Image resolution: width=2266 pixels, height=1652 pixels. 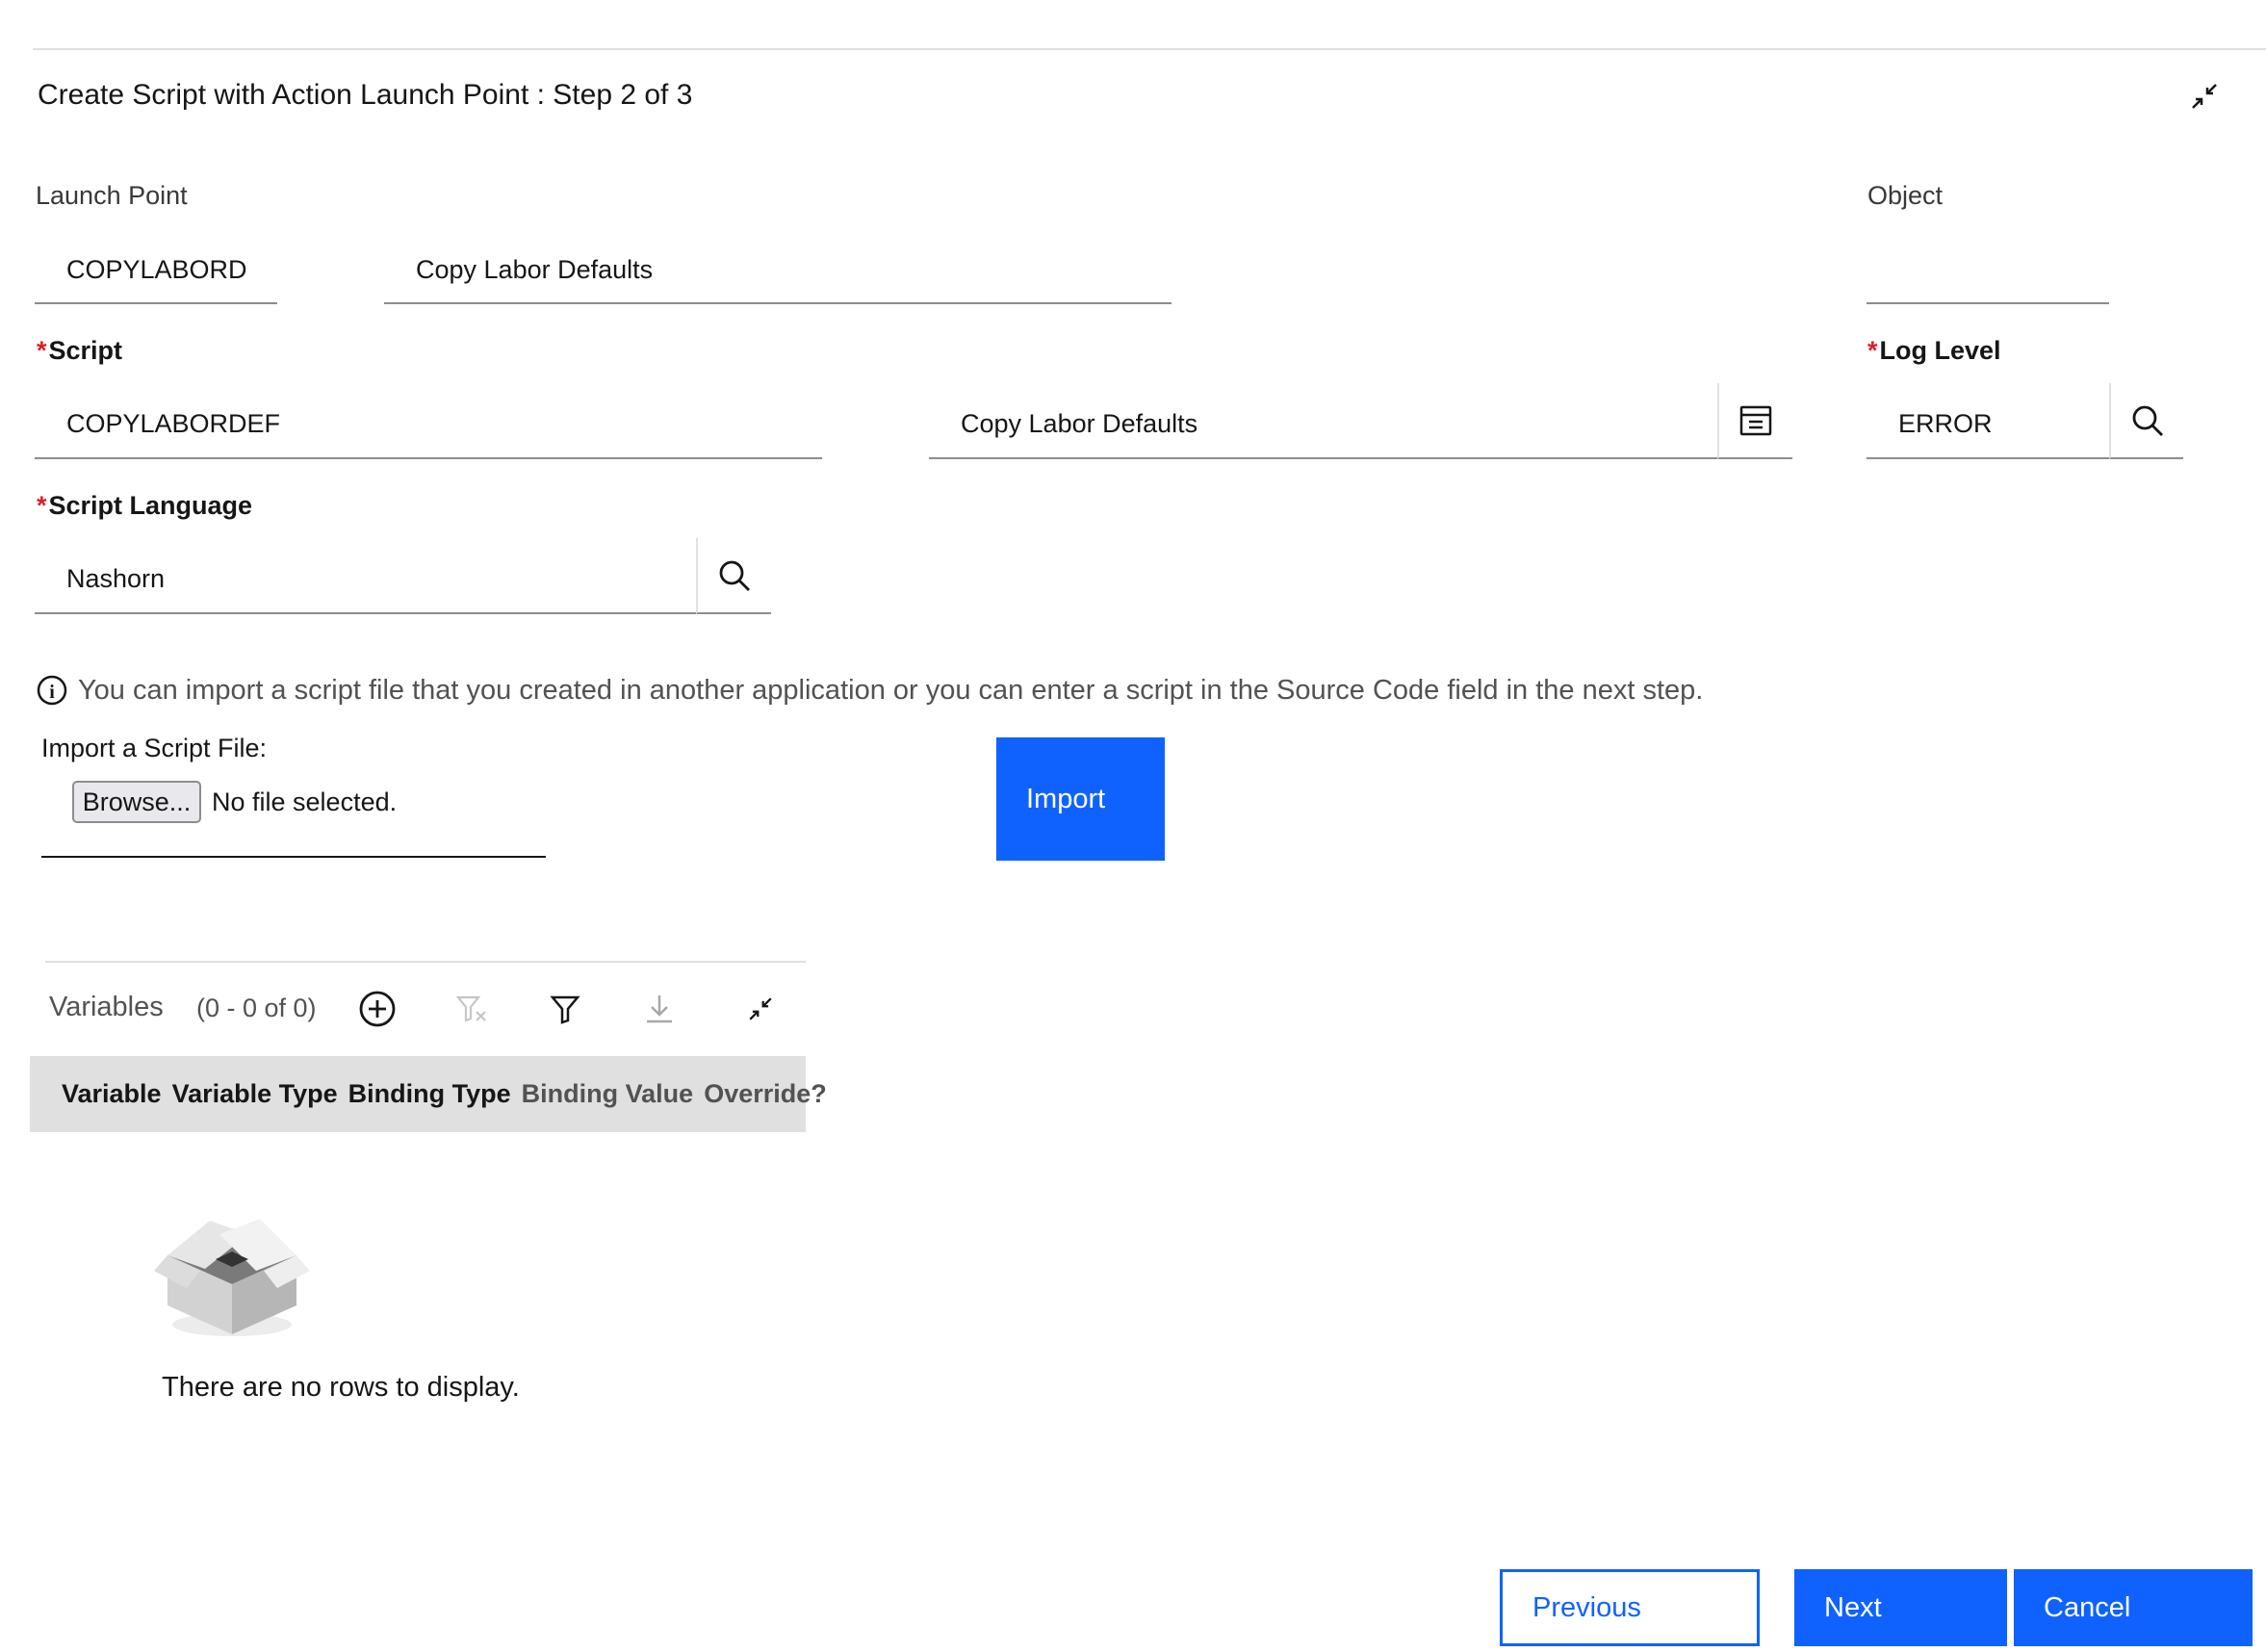 What do you see at coordinates (2133, 1607) in the screenshot?
I see `cancel-button: Cancel` at bounding box center [2133, 1607].